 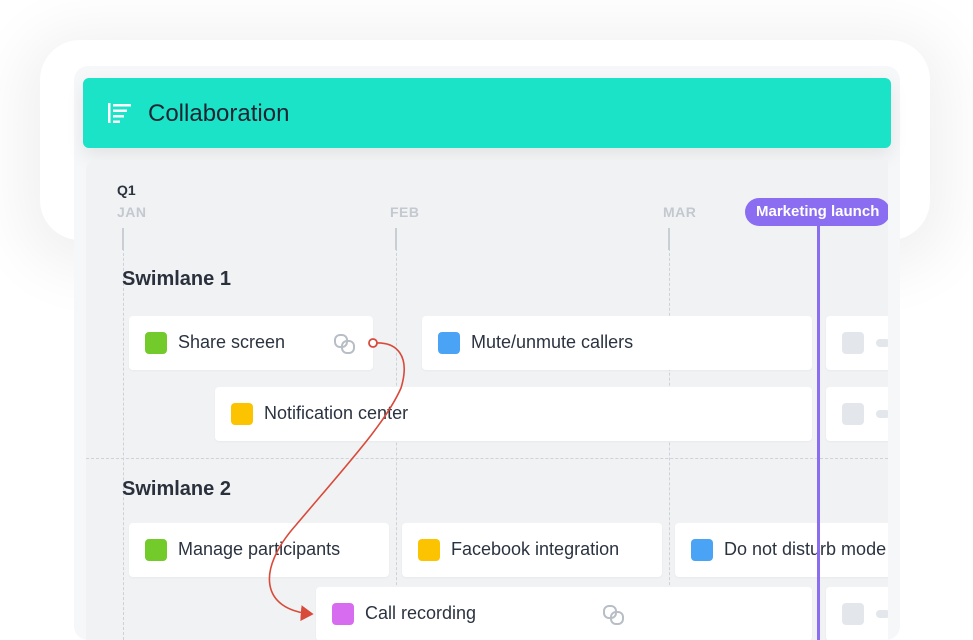 I want to click on roadmap-title: Collaboration, so click(x=219, y=113).